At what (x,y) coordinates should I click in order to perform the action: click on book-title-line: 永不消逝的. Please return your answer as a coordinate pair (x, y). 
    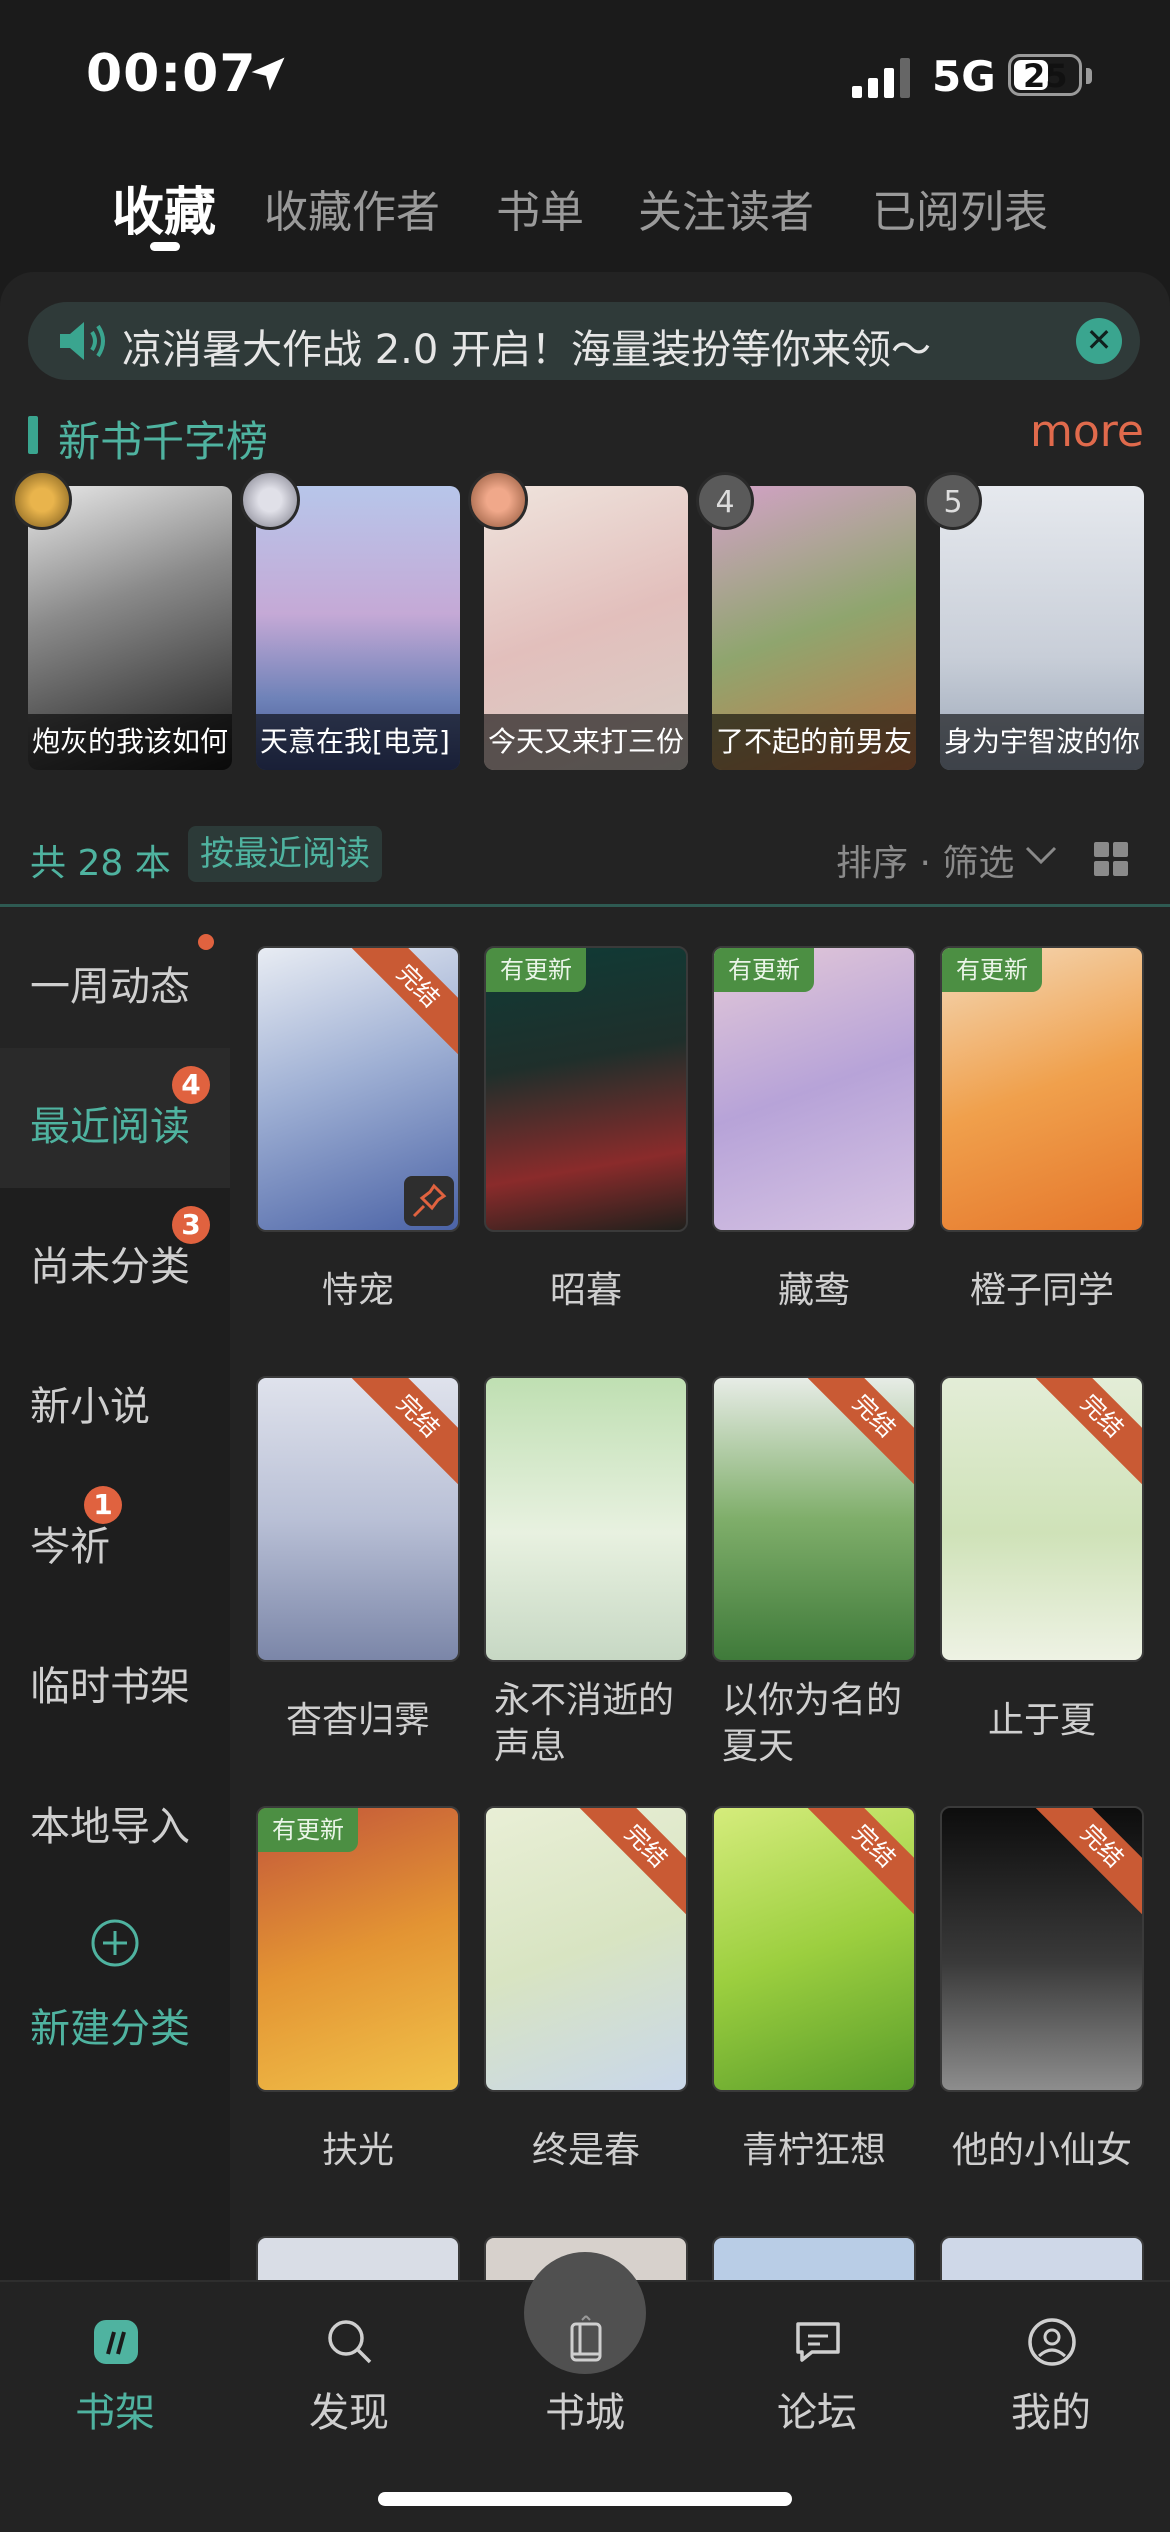
    Looking at the image, I should click on (596, 1701).